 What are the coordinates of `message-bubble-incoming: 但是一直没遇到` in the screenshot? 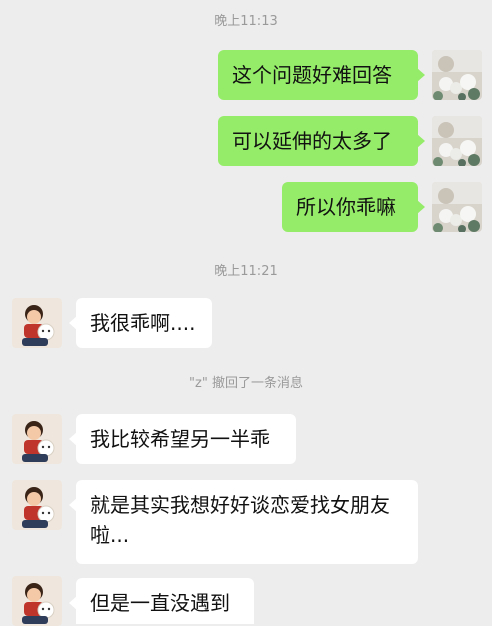 It's located at (161, 601).